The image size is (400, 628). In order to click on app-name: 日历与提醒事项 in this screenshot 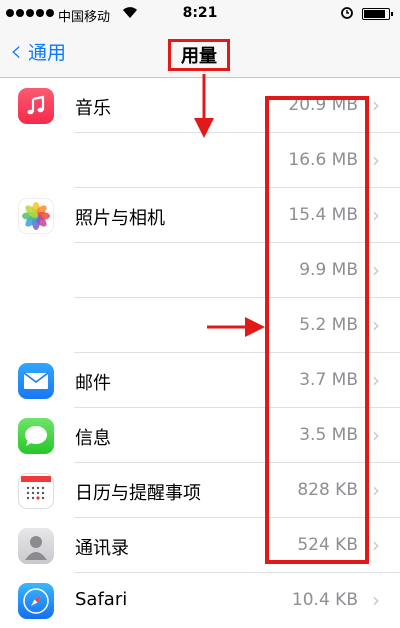, I will do `click(138, 493)`.